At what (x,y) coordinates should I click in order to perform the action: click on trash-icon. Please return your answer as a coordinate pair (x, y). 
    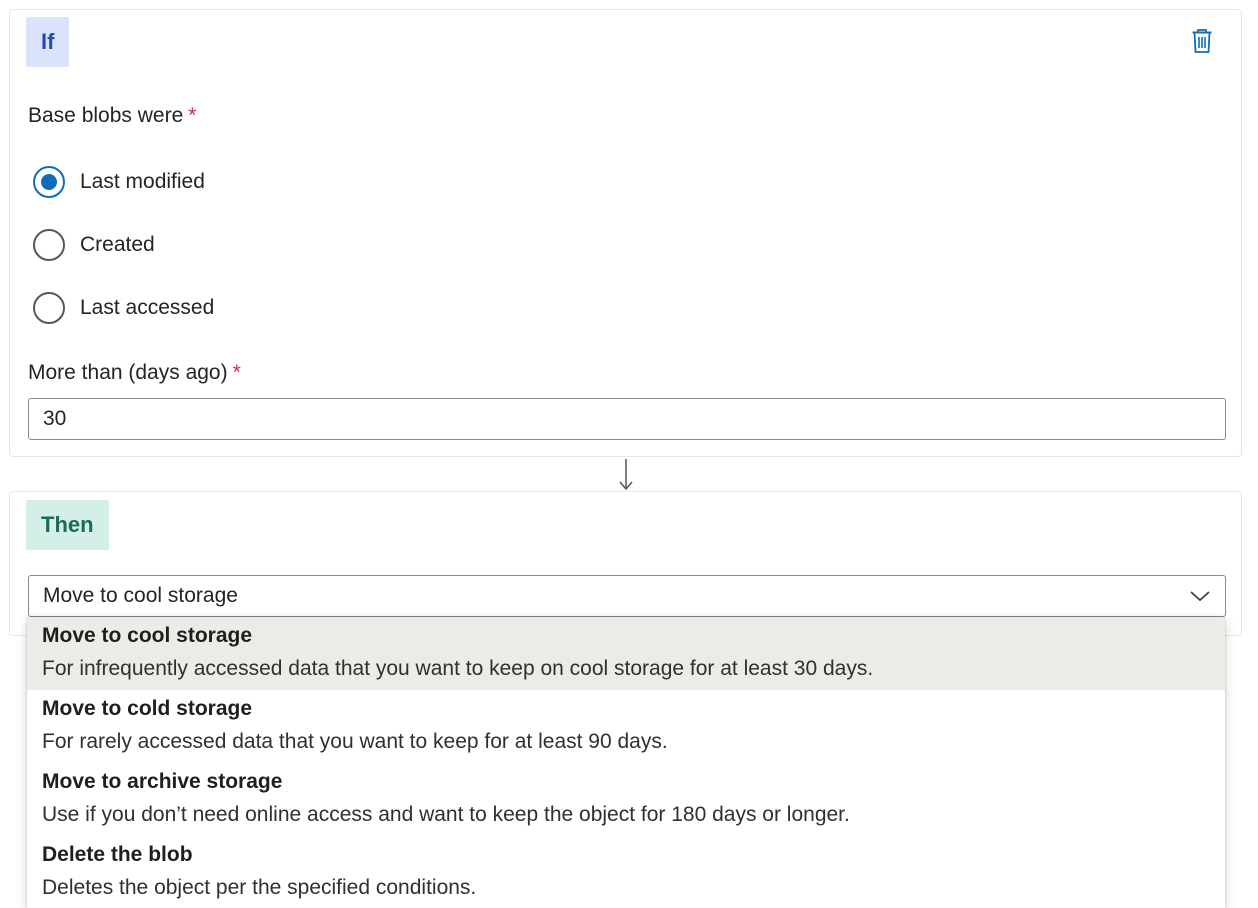
    Looking at the image, I should click on (1202, 41).